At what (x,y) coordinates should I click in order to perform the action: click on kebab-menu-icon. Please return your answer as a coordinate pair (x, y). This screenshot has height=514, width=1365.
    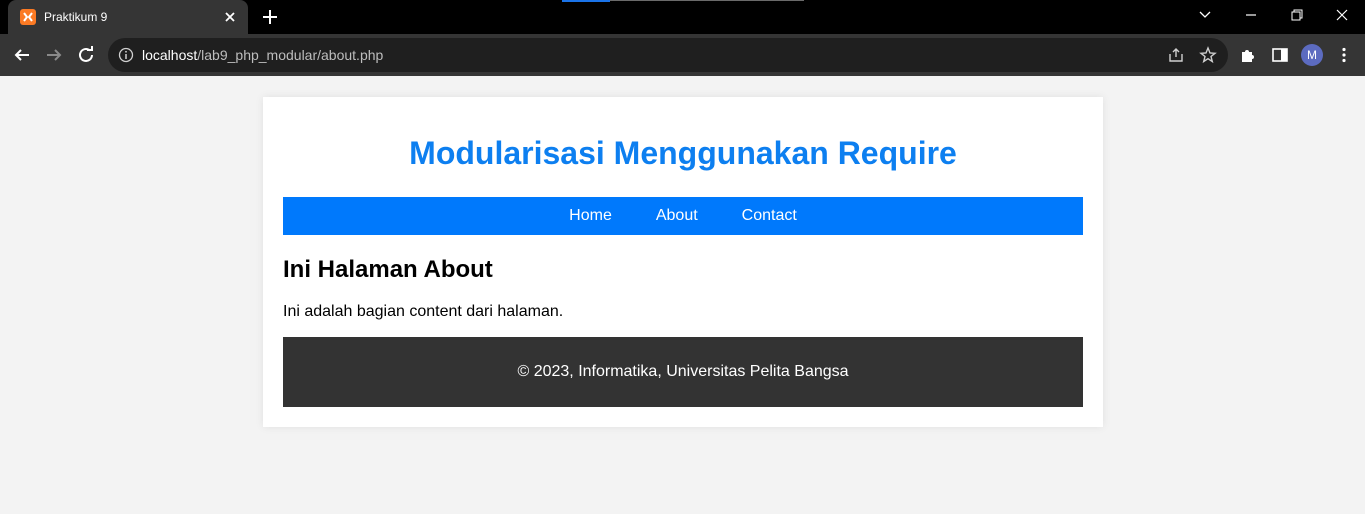
    Looking at the image, I should click on (1344, 55).